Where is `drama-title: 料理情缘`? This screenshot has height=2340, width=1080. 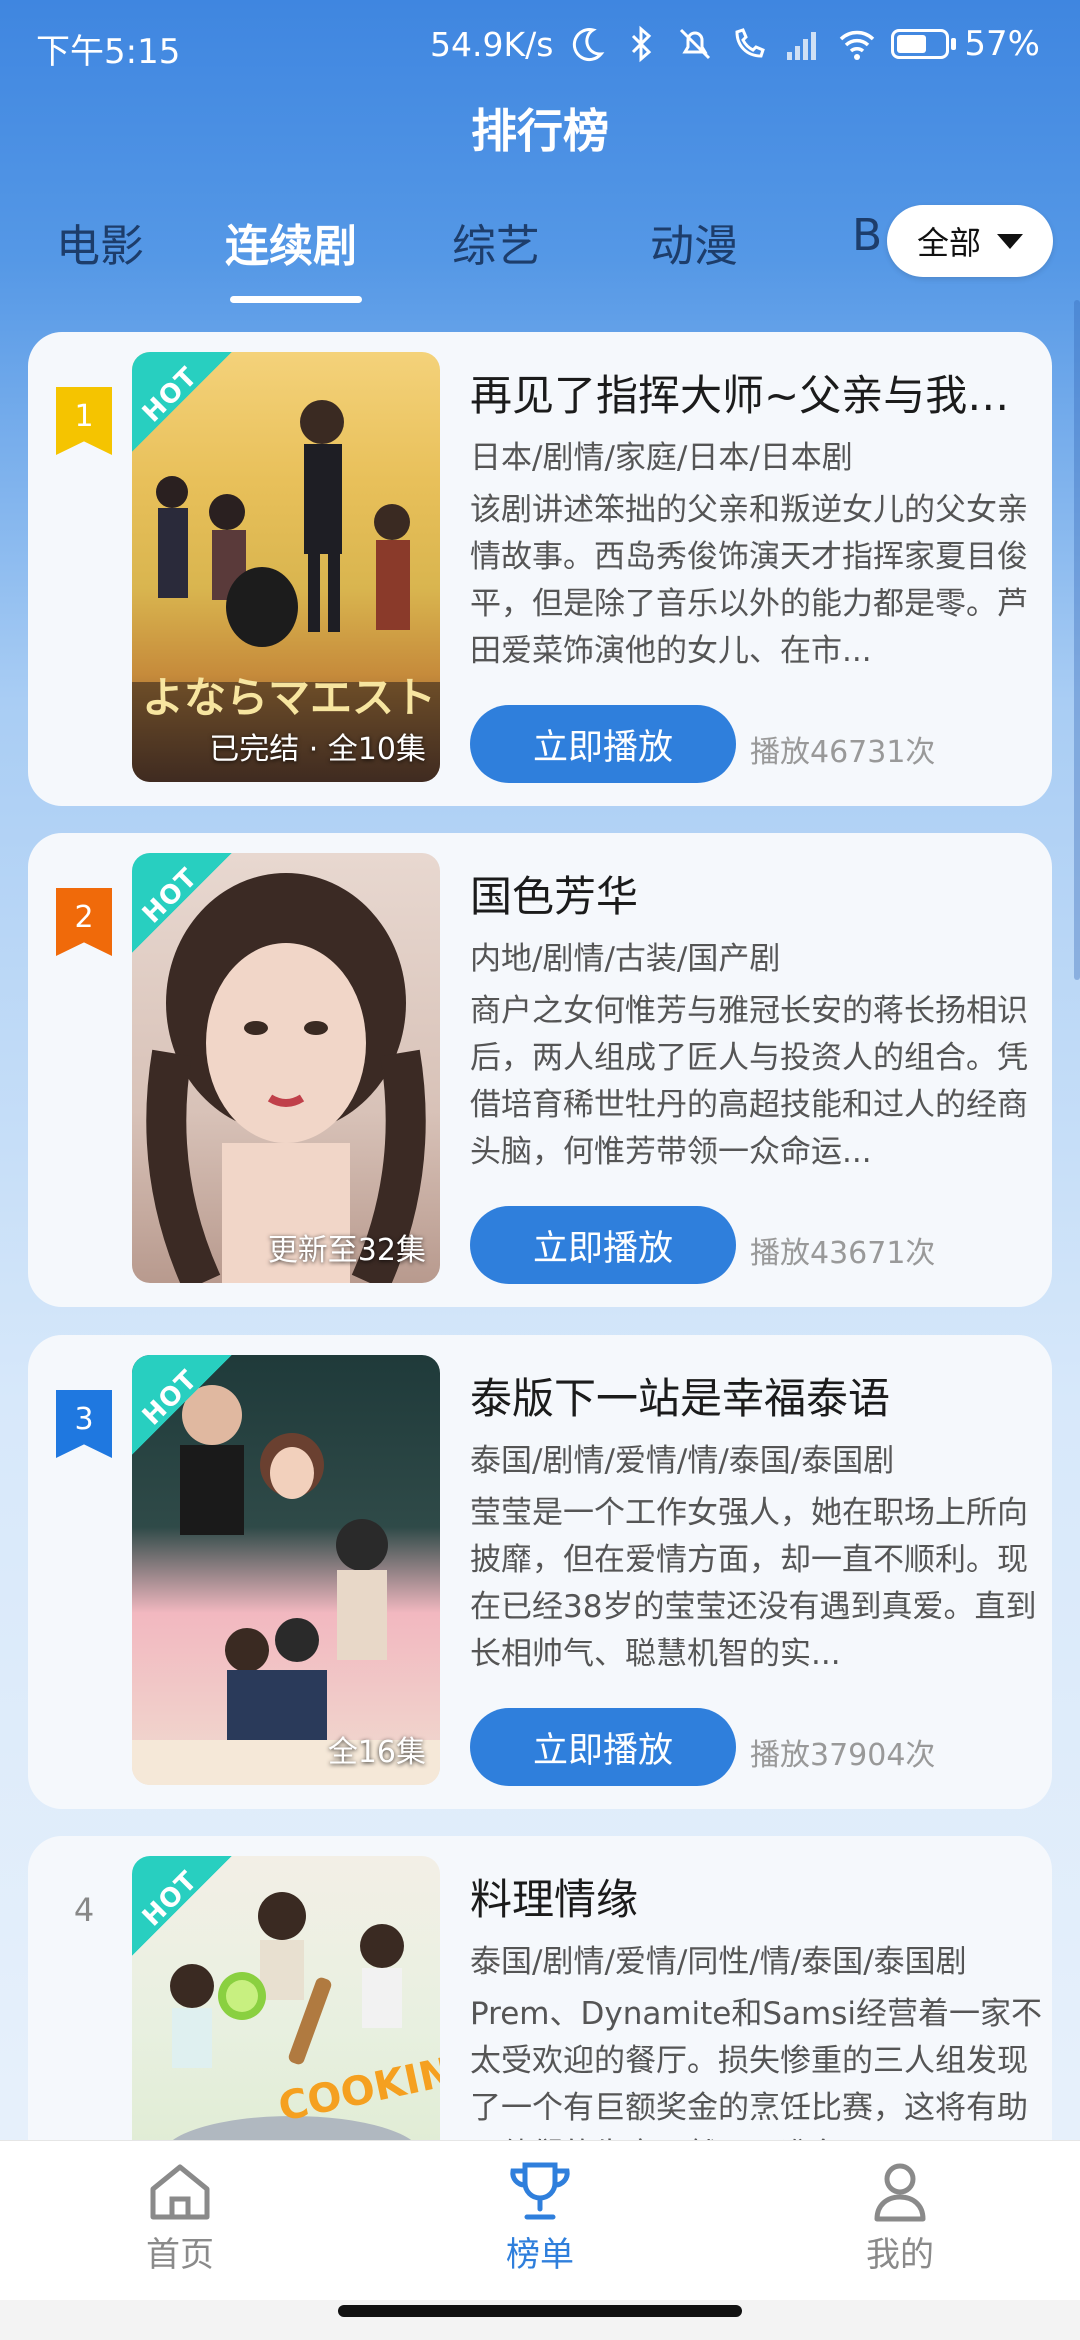
drama-title: 料理情缘 is located at coordinates (750, 1896).